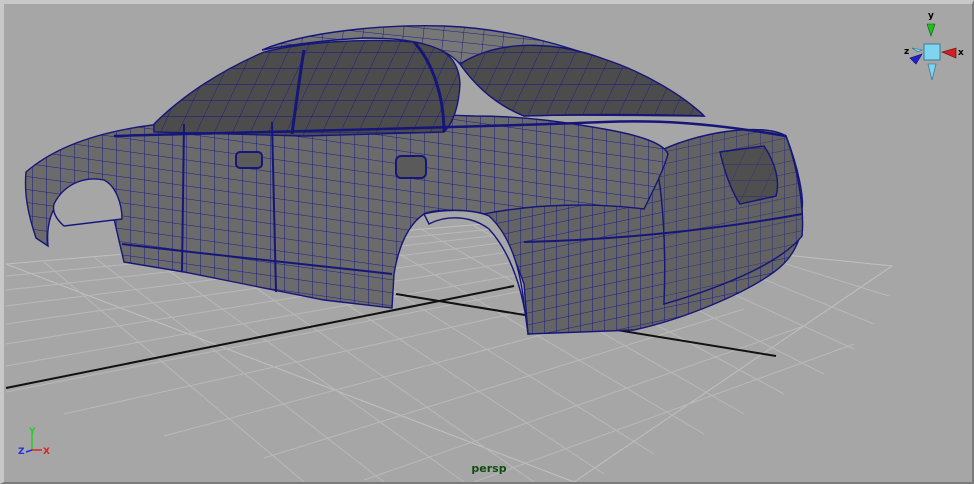 This screenshot has height=484, width=974. Describe the element at coordinates (917, 50) in the screenshot. I see `view-cube-neg-x-arrow` at that location.